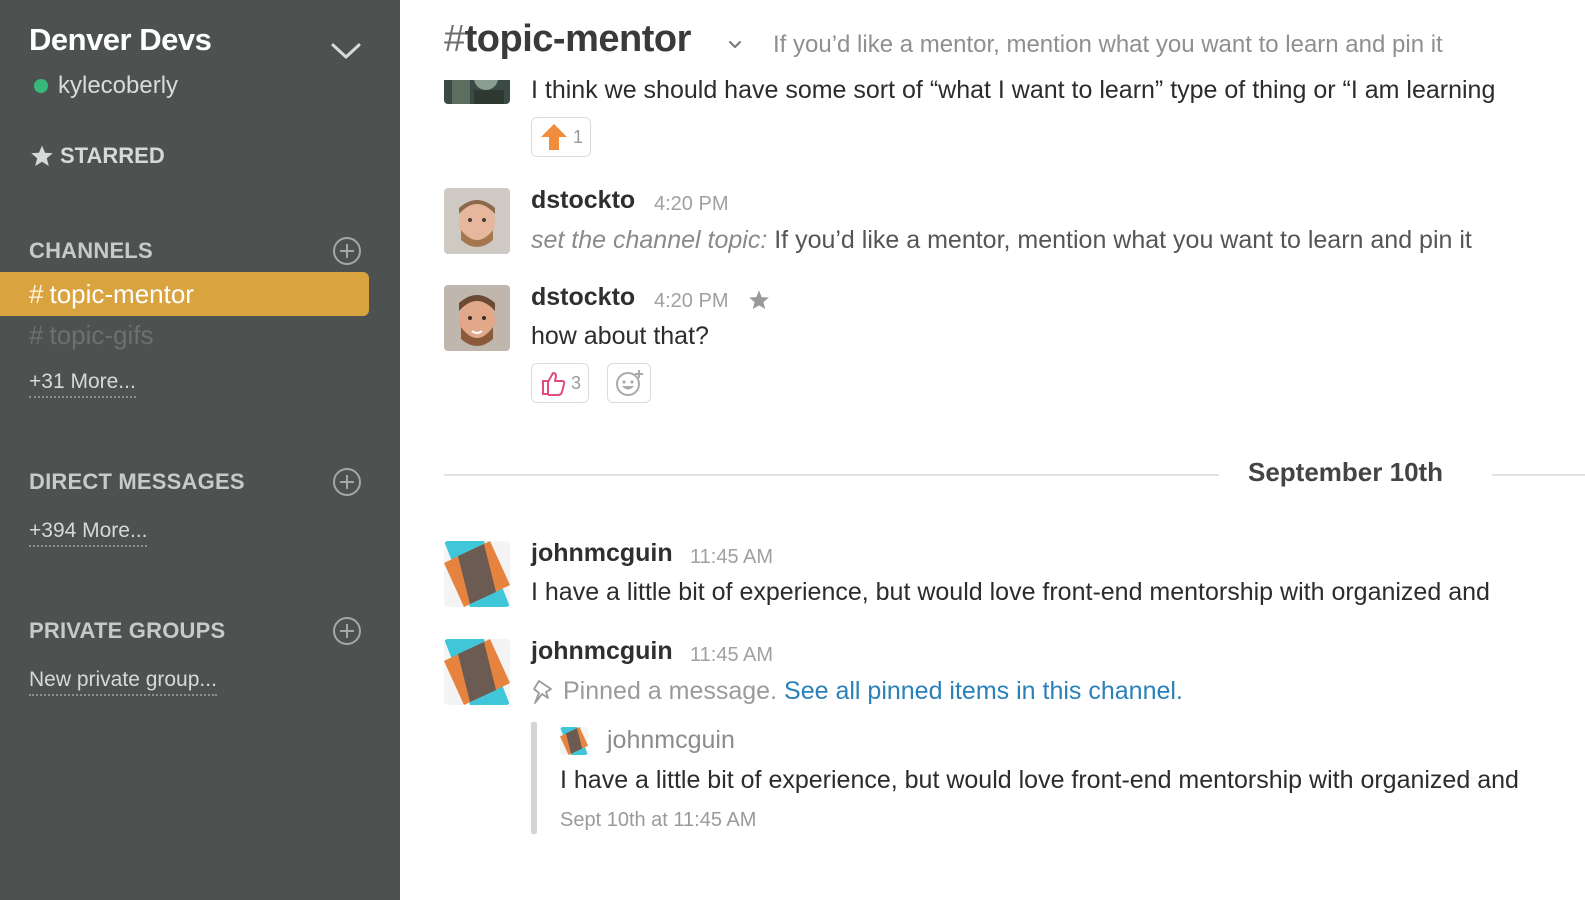  What do you see at coordinates (576, 382) in the screenshot?
I see `reaction-count: 3` at bounding box center [576, 382].